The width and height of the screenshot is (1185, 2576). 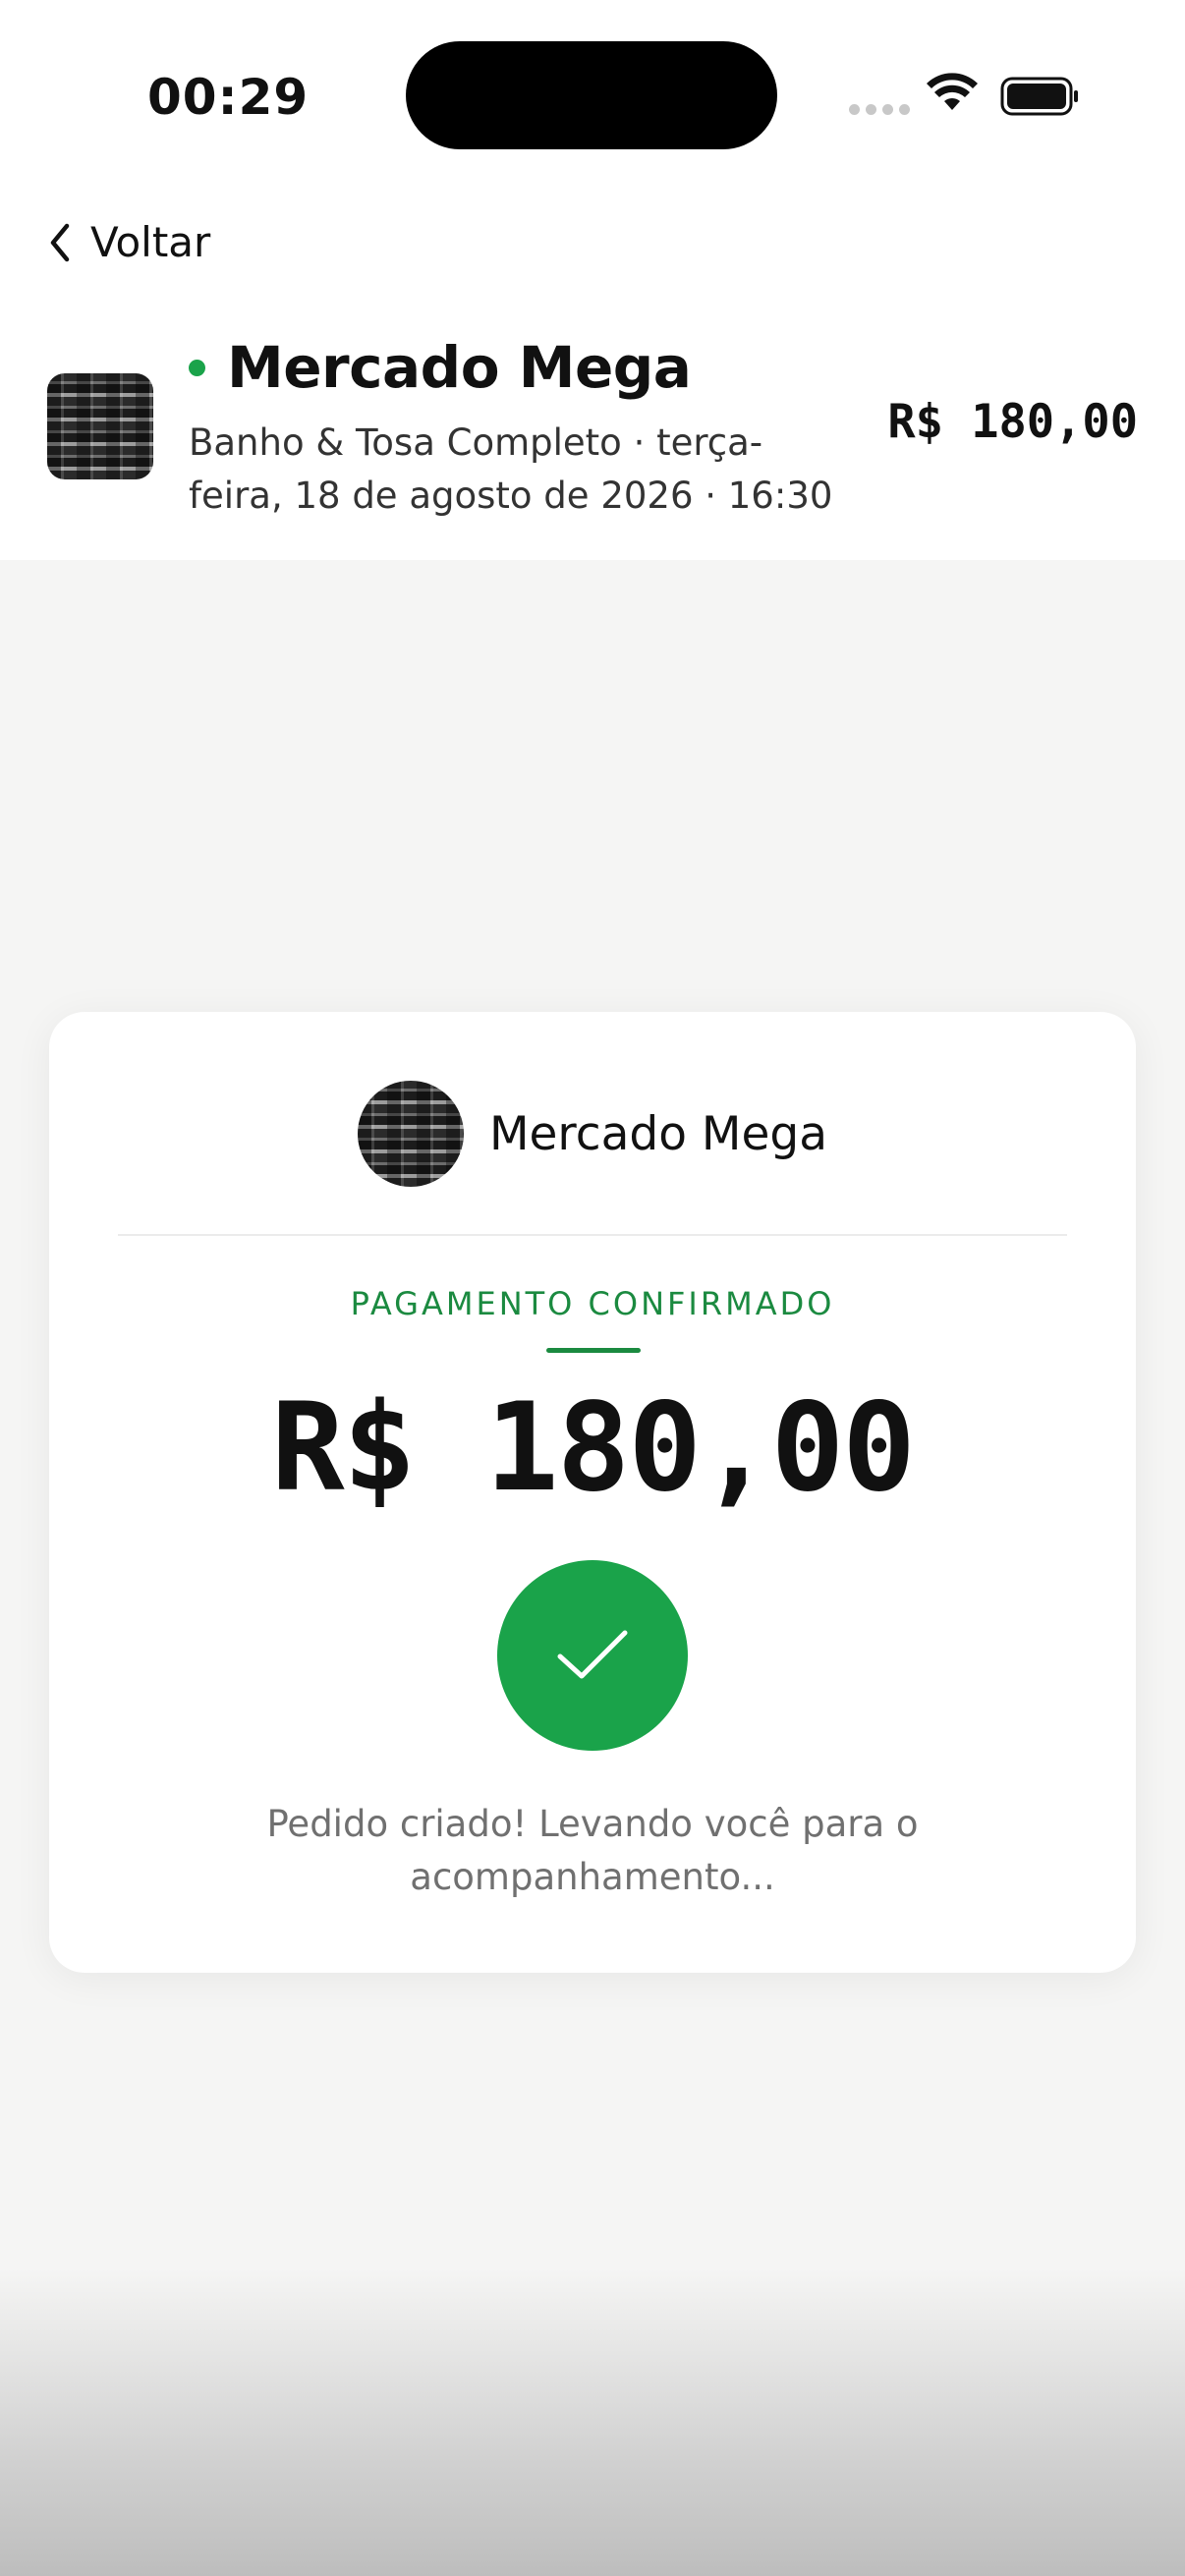 What do you see at coordinates (1013, 422) in the screenshot?
I see `order-price: R$ 180,00` at bounding box center [1013, 422].